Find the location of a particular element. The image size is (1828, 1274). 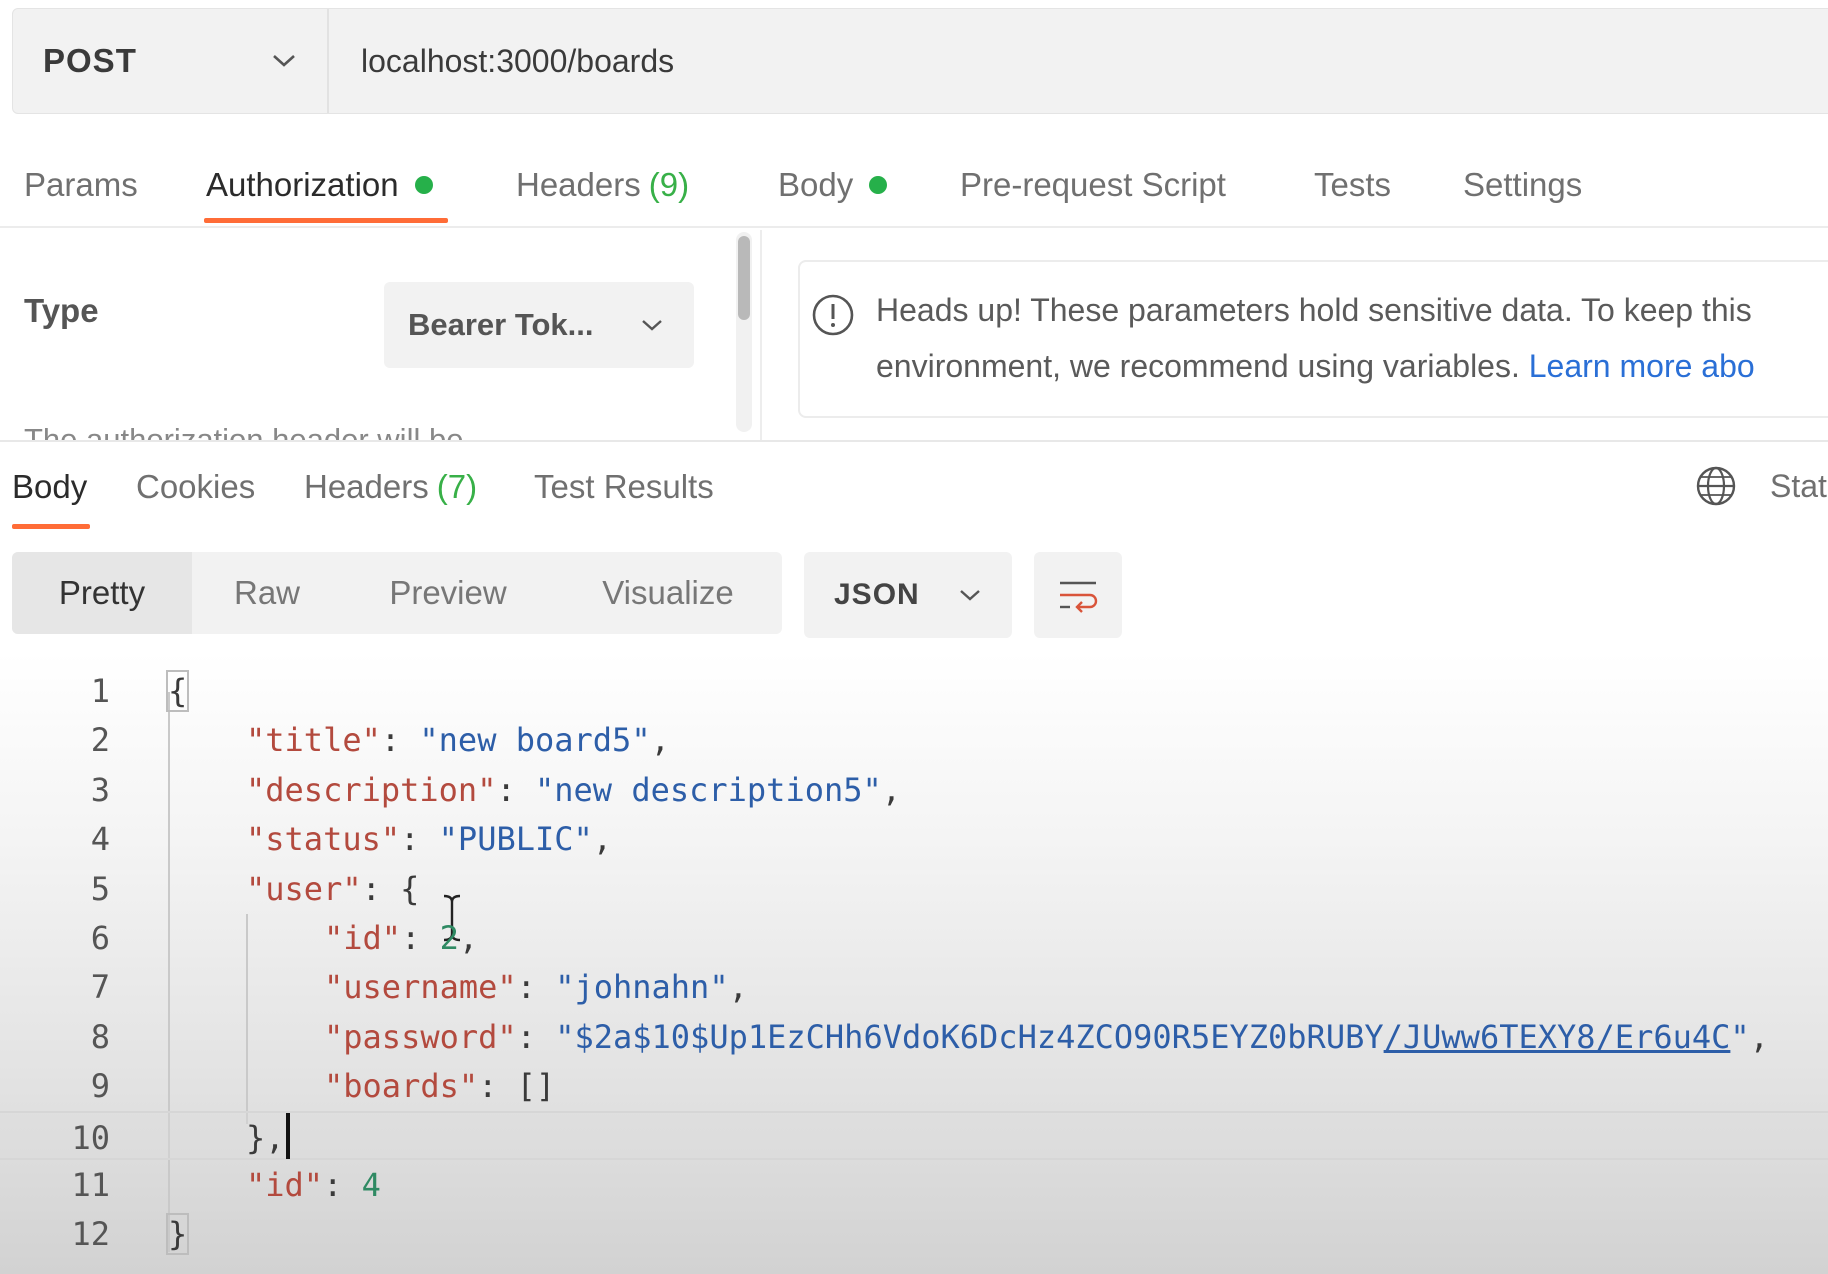

chevron-down-icon is located at coordinates (652, 325).